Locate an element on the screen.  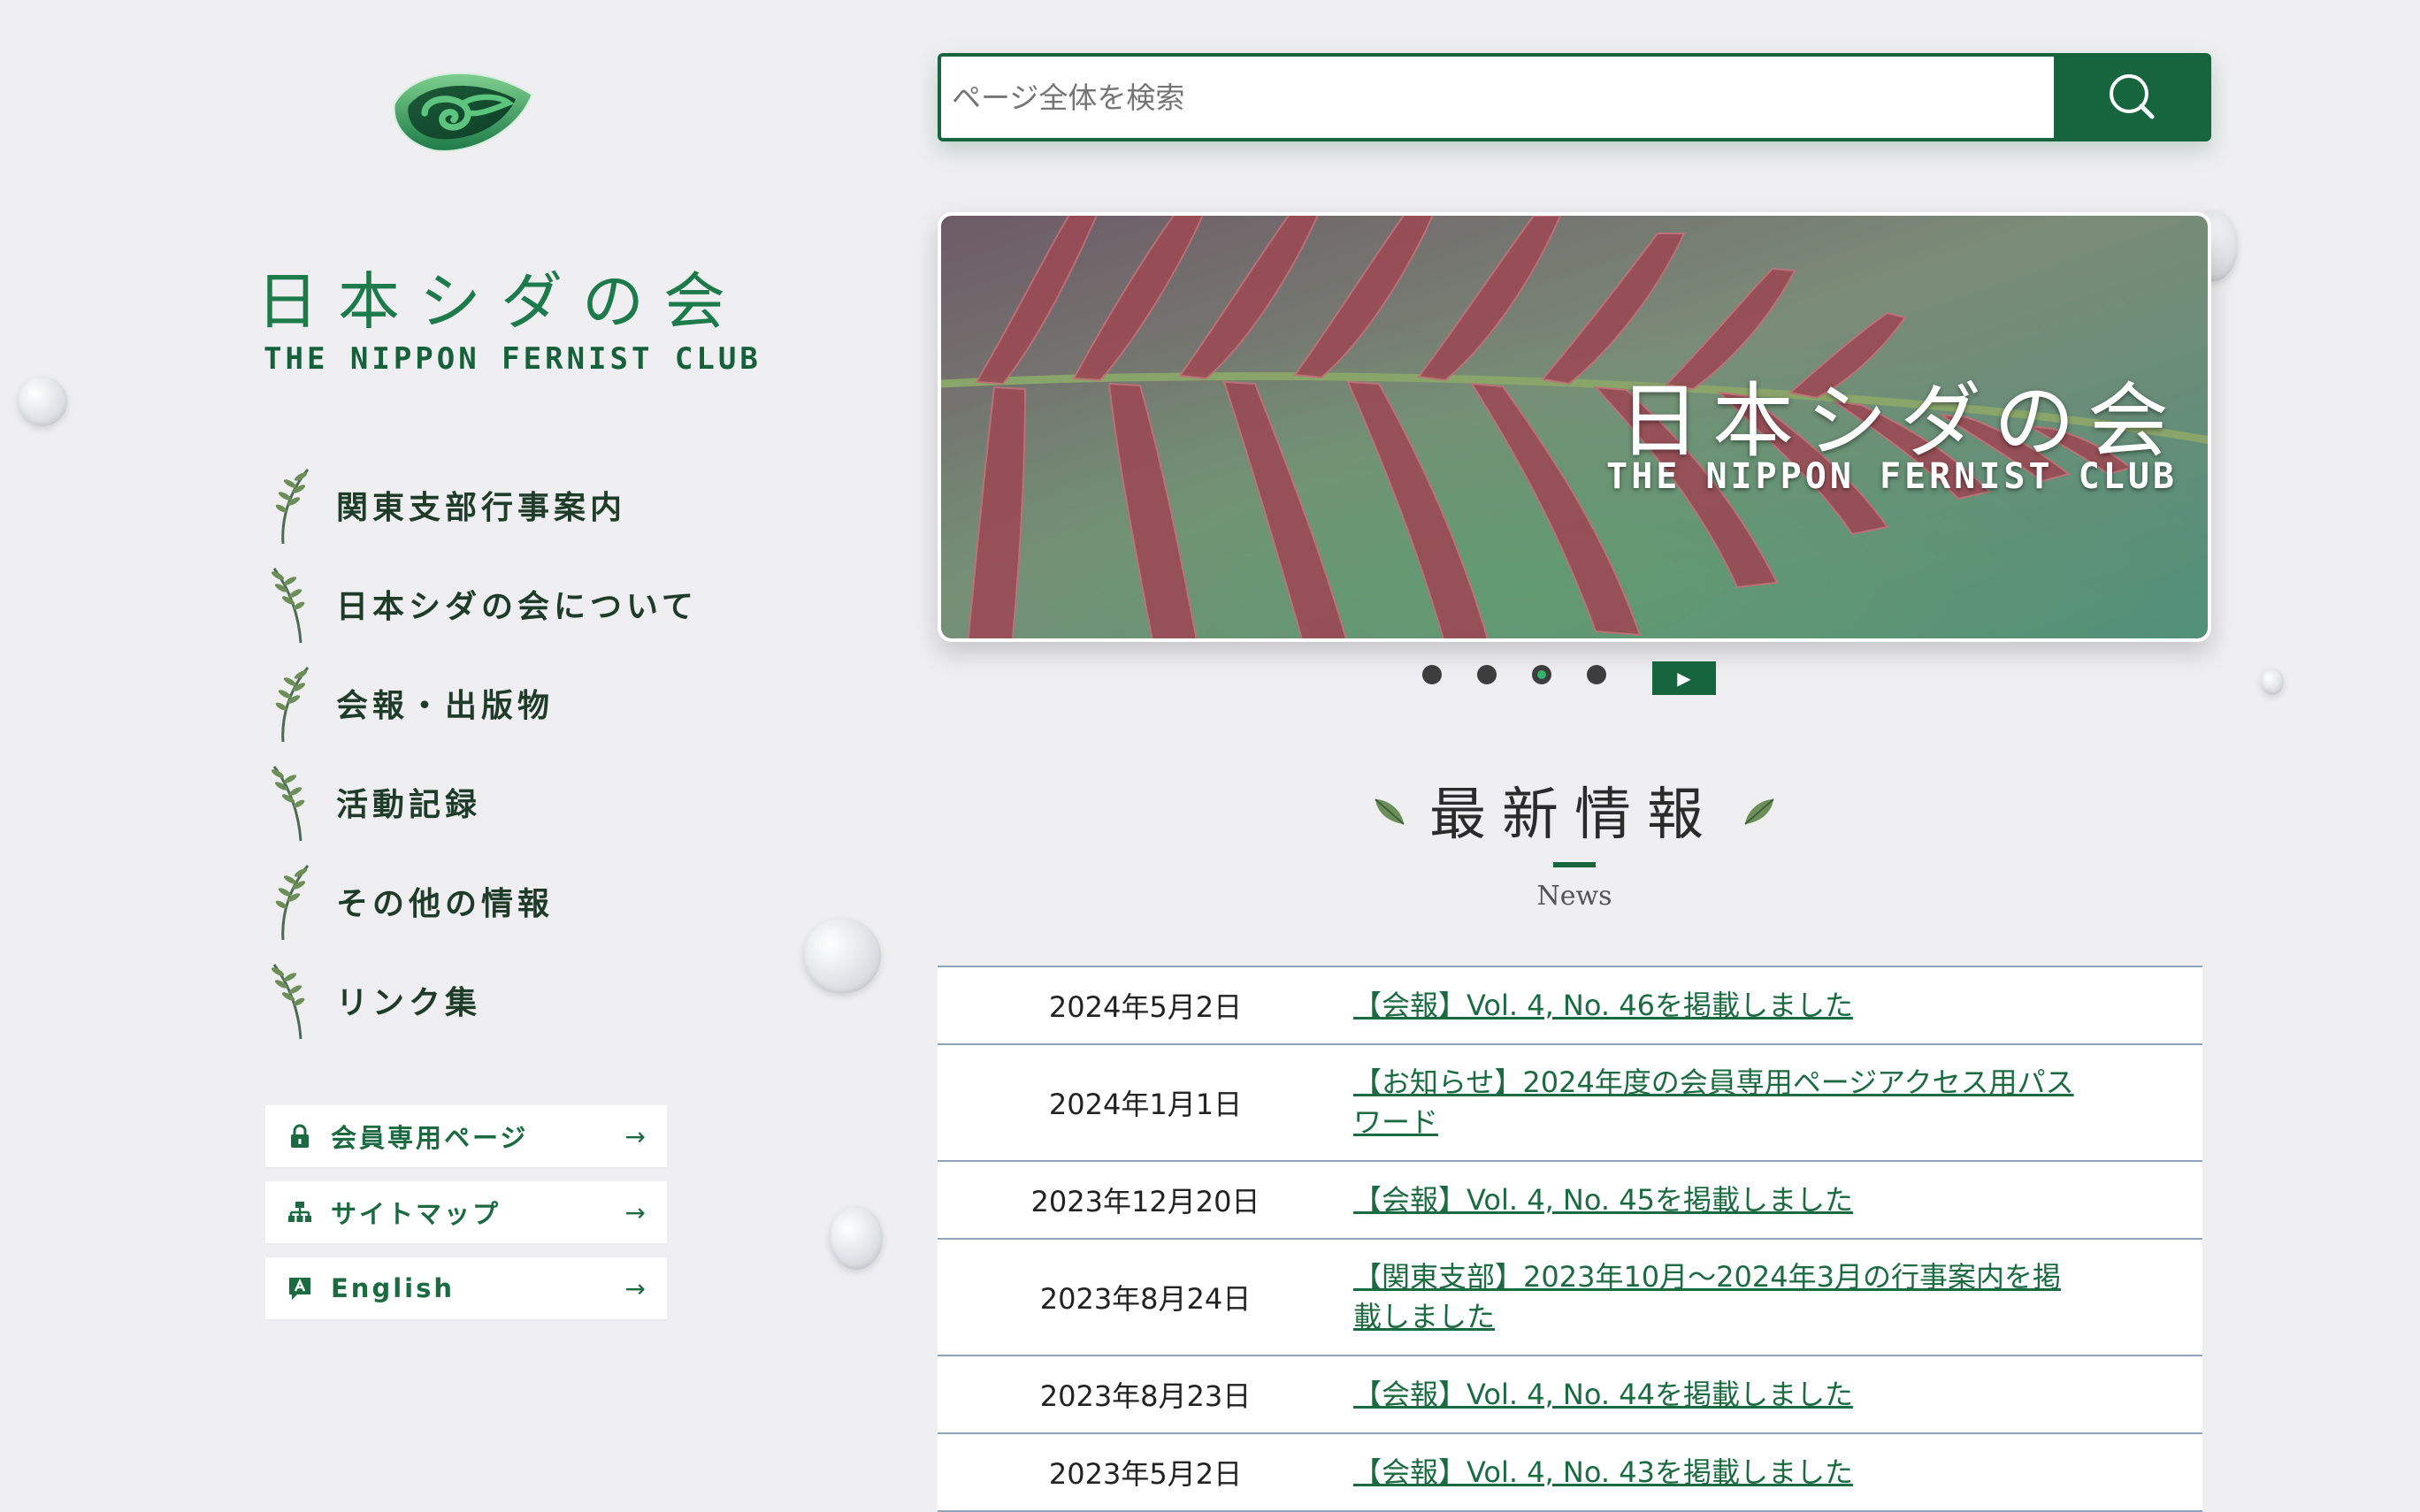
nav-item-about: 日本シダの会について is located at coordinates (495, 603).